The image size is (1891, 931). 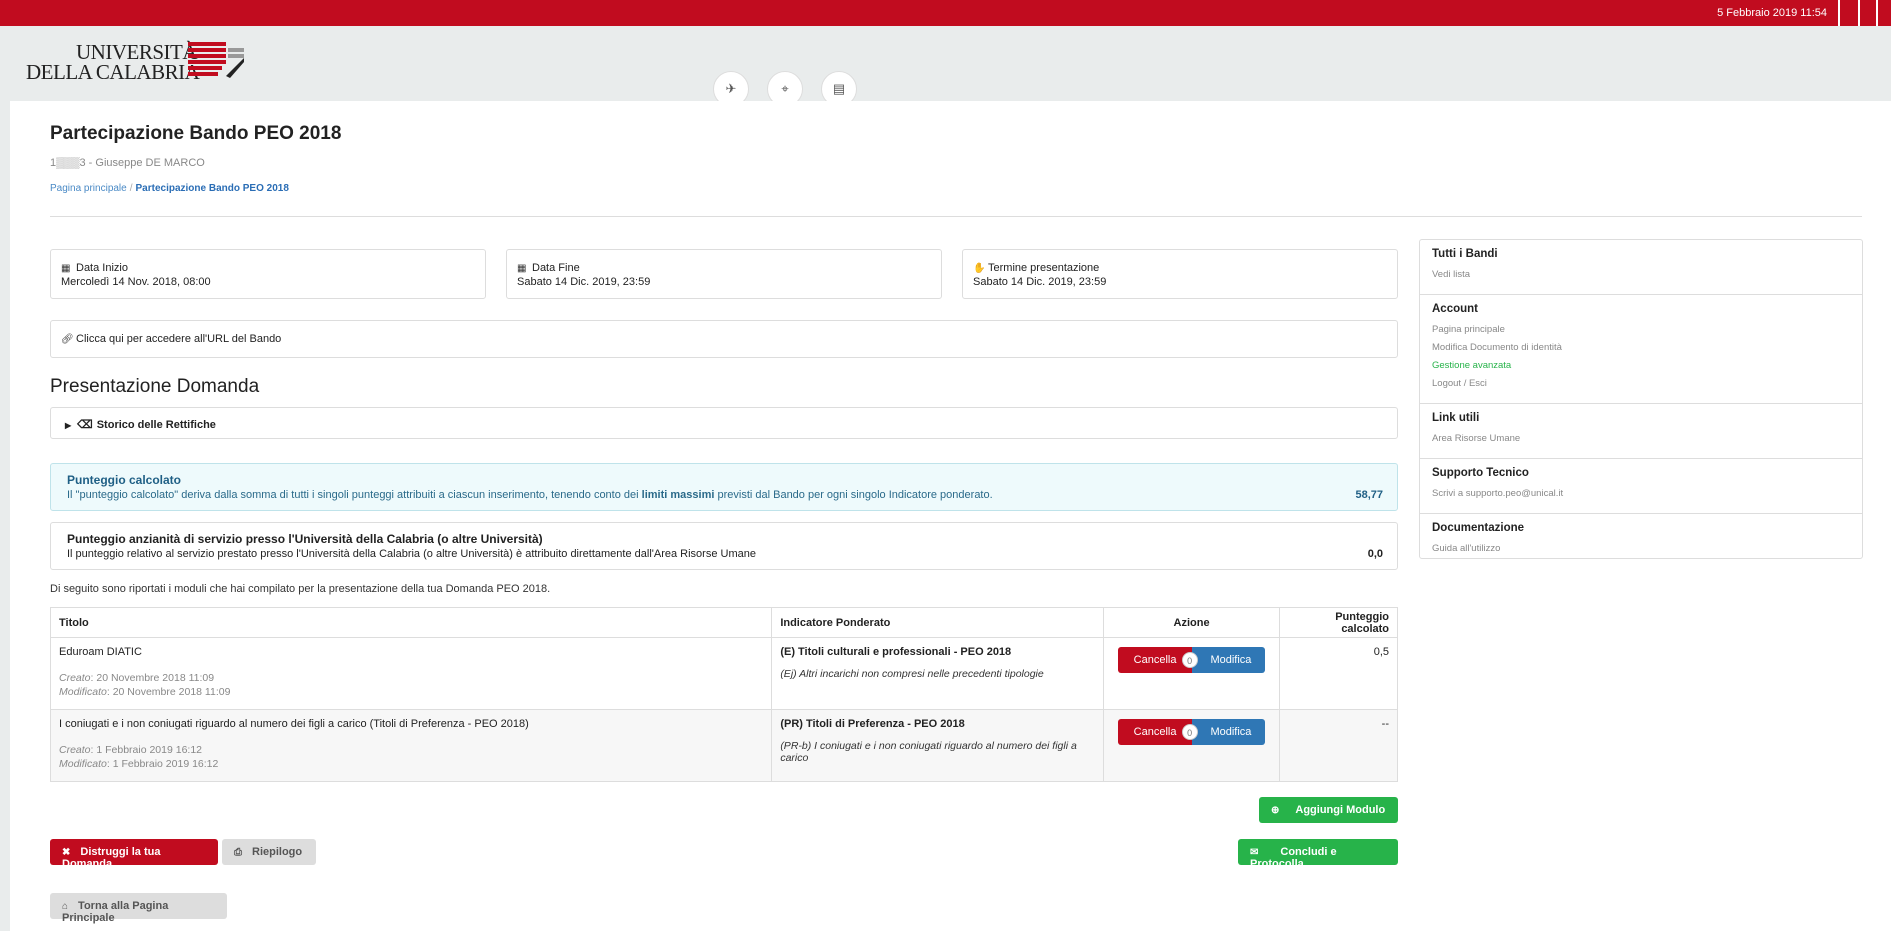 I want to click on end-date-value: Sabato 14 Dic. 2019, 23:59, so click(x=584, y=282).